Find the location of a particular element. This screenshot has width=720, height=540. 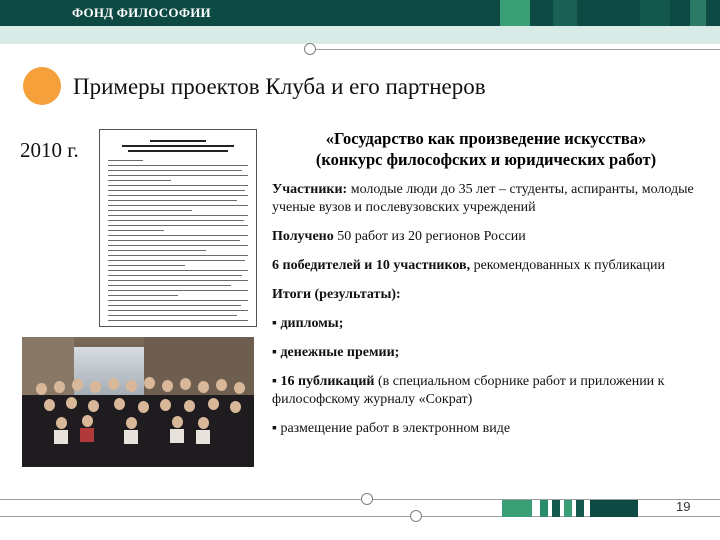

header-strip is located at coordinates (360, 35).